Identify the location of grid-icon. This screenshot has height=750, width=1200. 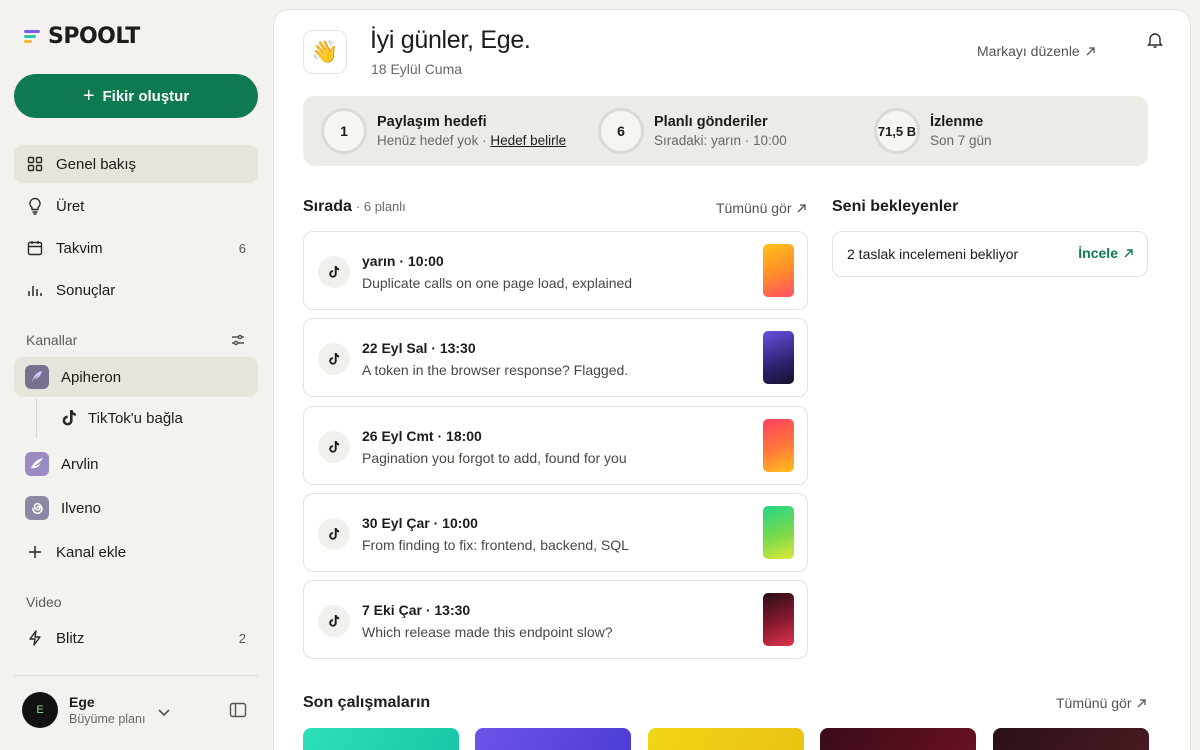
(35, 164).